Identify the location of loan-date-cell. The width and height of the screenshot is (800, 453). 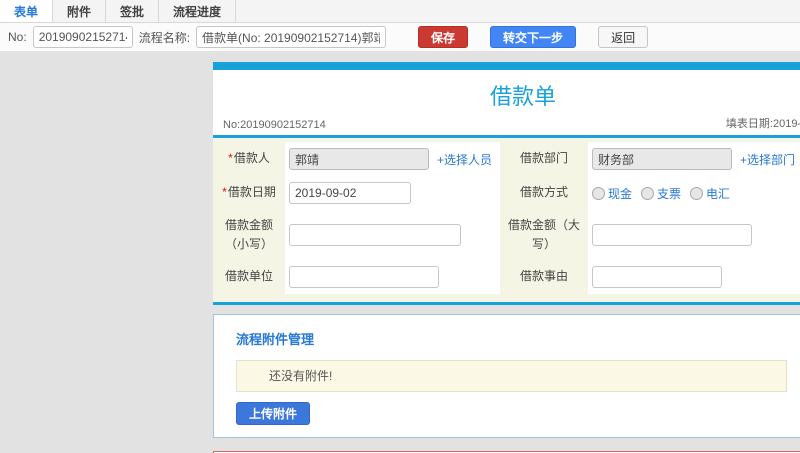
(392, 193).